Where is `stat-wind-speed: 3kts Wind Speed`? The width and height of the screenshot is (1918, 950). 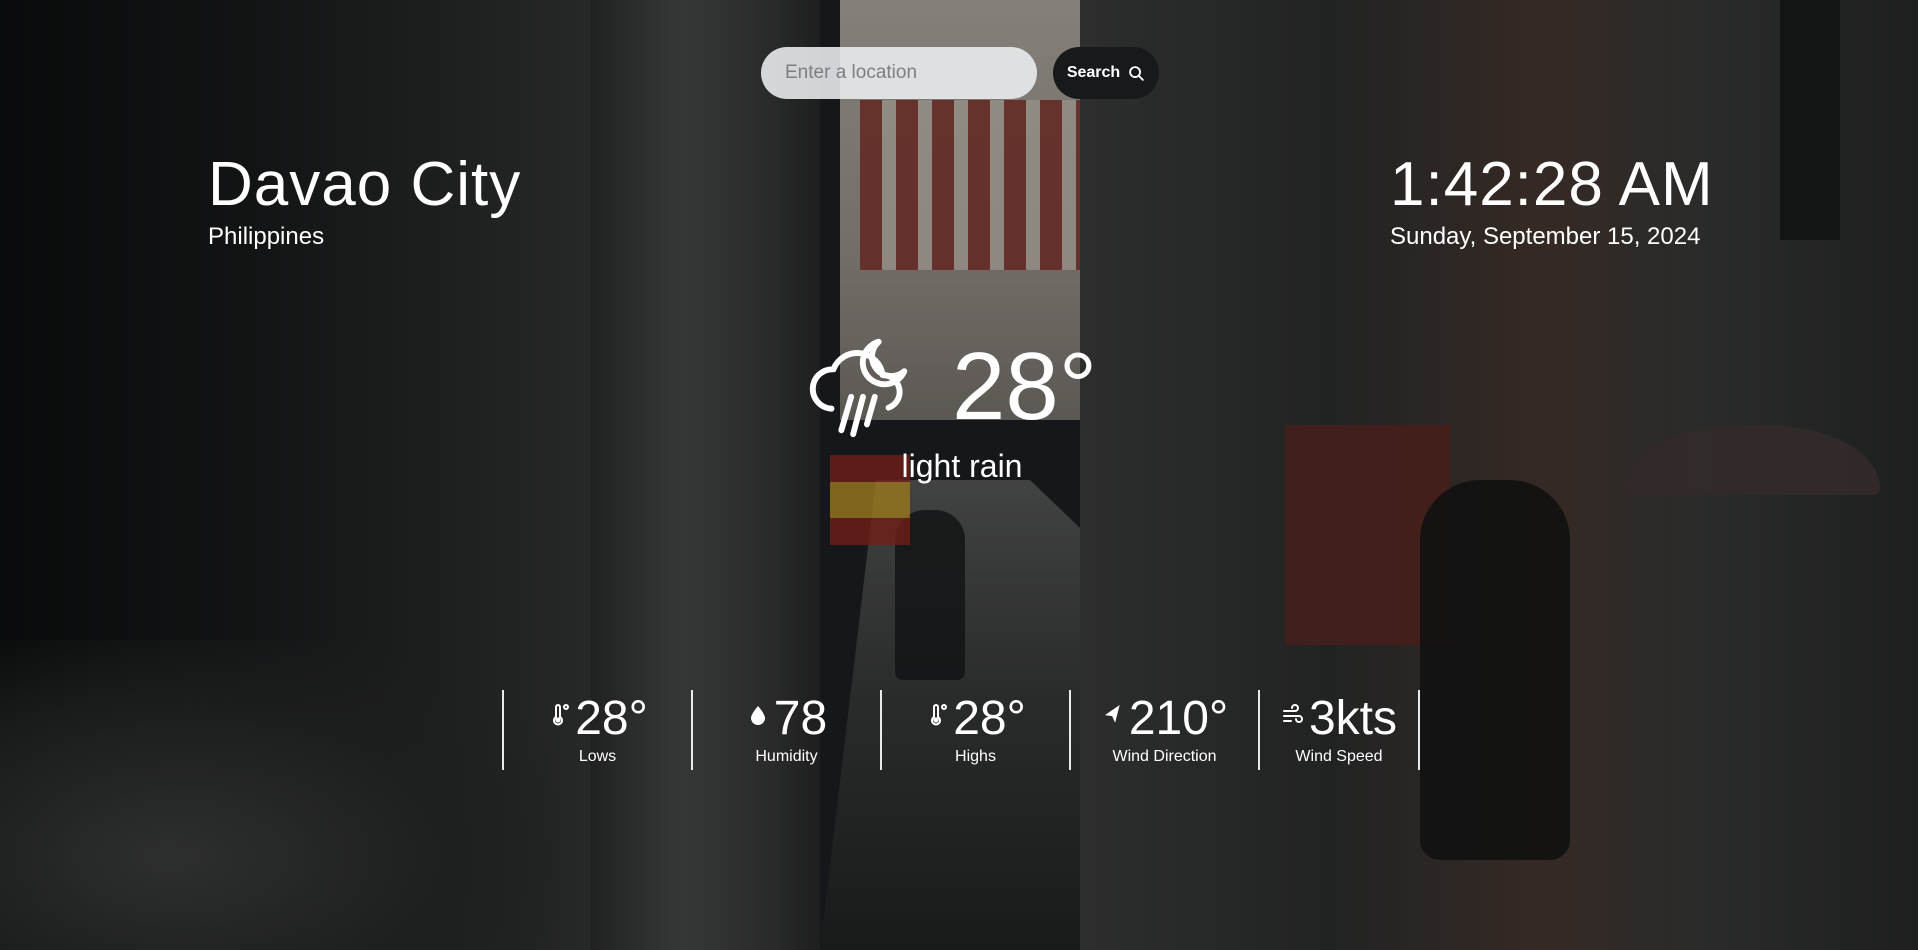
stat-wind-speed: 3kts Wind Speed is located at coordinates (1339, 730).